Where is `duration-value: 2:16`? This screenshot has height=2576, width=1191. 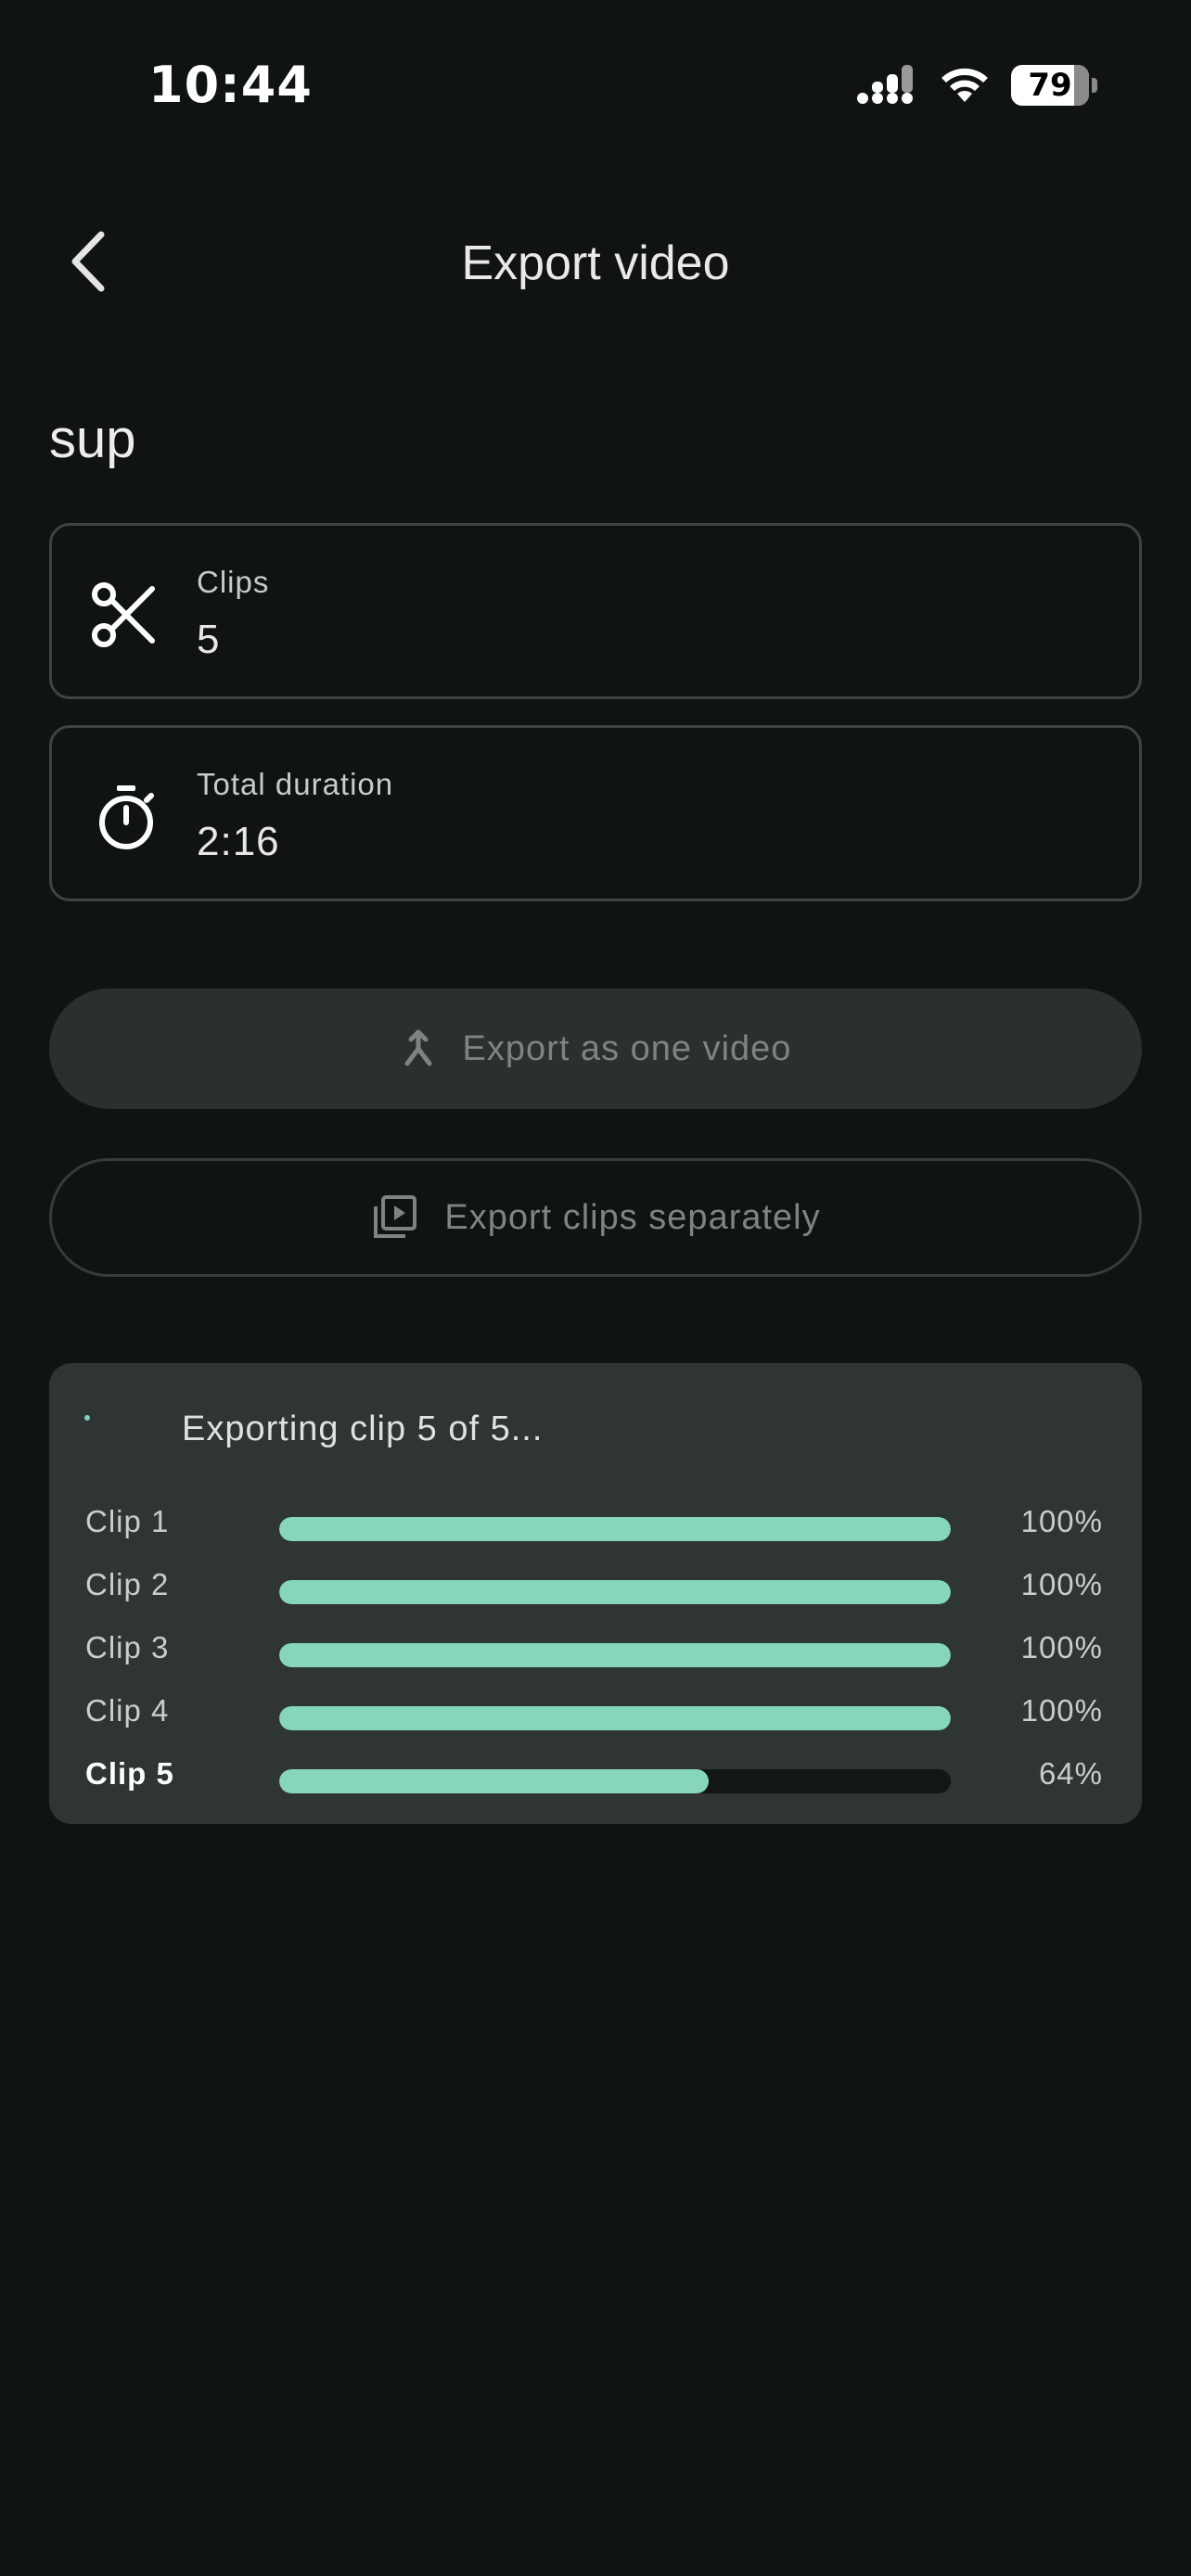
duration-value: 2:16 is located at coordinates (238, 841).